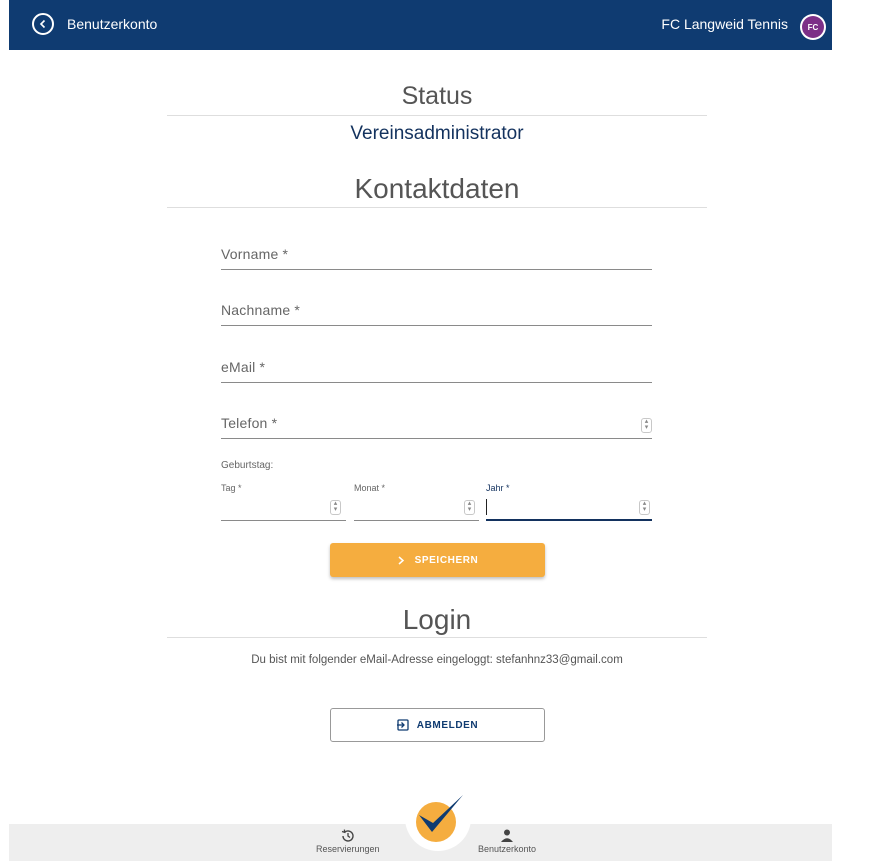 The width and height of the screenshot is (877, 861). What do you see at coordinates (437, 115) in the screenshot?
I see `status-divider` at bounding box center [437, 115].